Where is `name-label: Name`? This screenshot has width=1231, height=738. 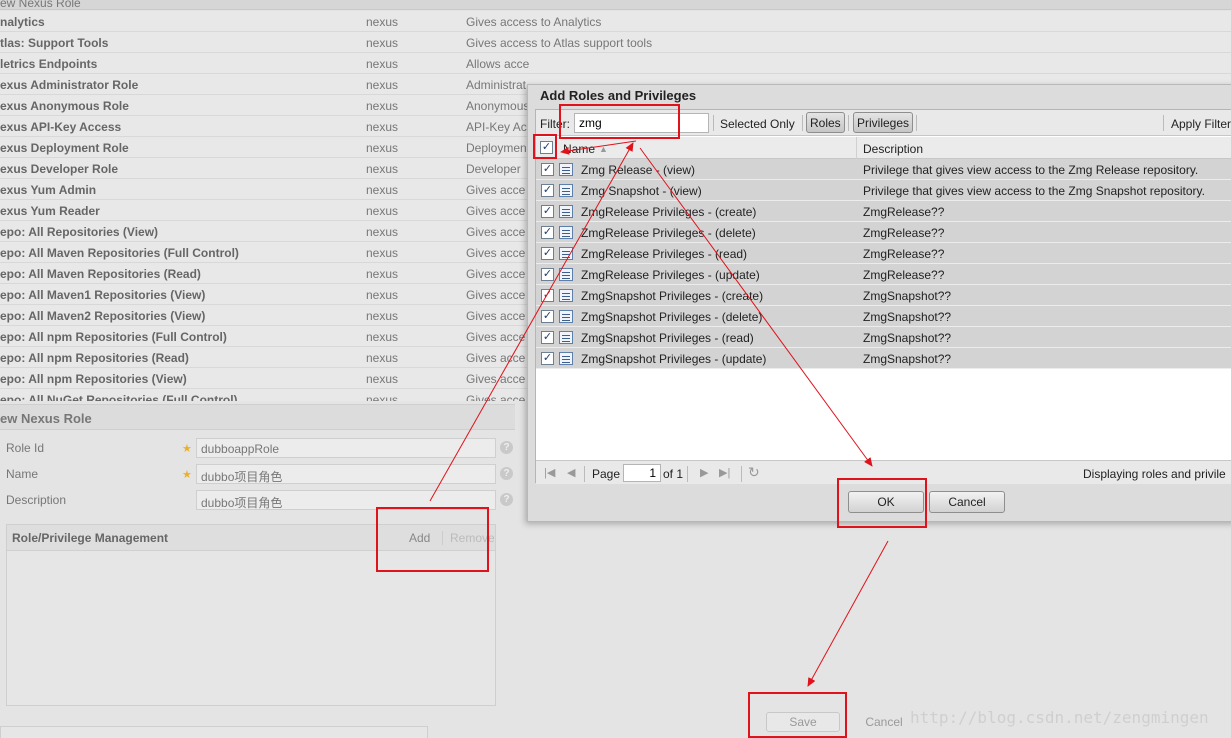
name-label: Name is located at coordinates (22, 474).